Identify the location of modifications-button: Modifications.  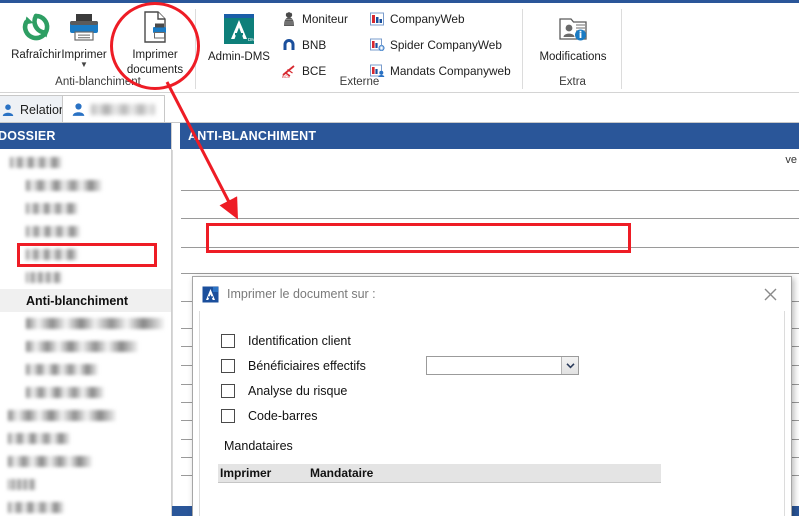
(573, 36).